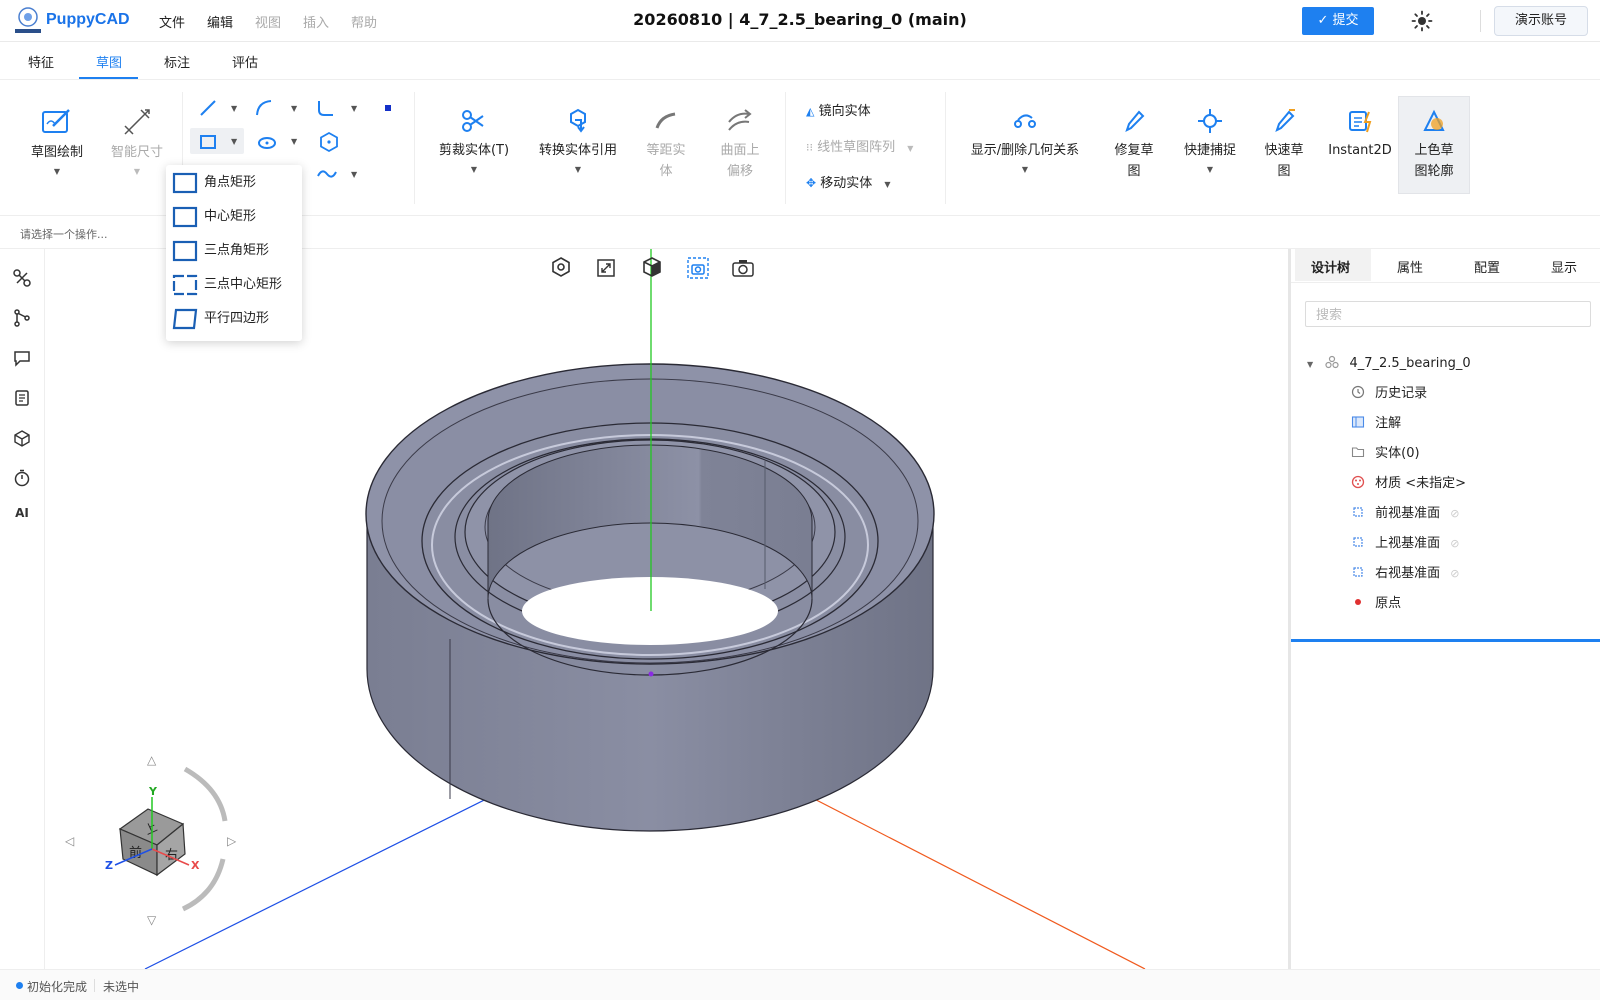  What do you see at coordinates (1376, 604) in the screenshot?
I see `tree-item-origin: 原点` at bounding box center [1376, 604].